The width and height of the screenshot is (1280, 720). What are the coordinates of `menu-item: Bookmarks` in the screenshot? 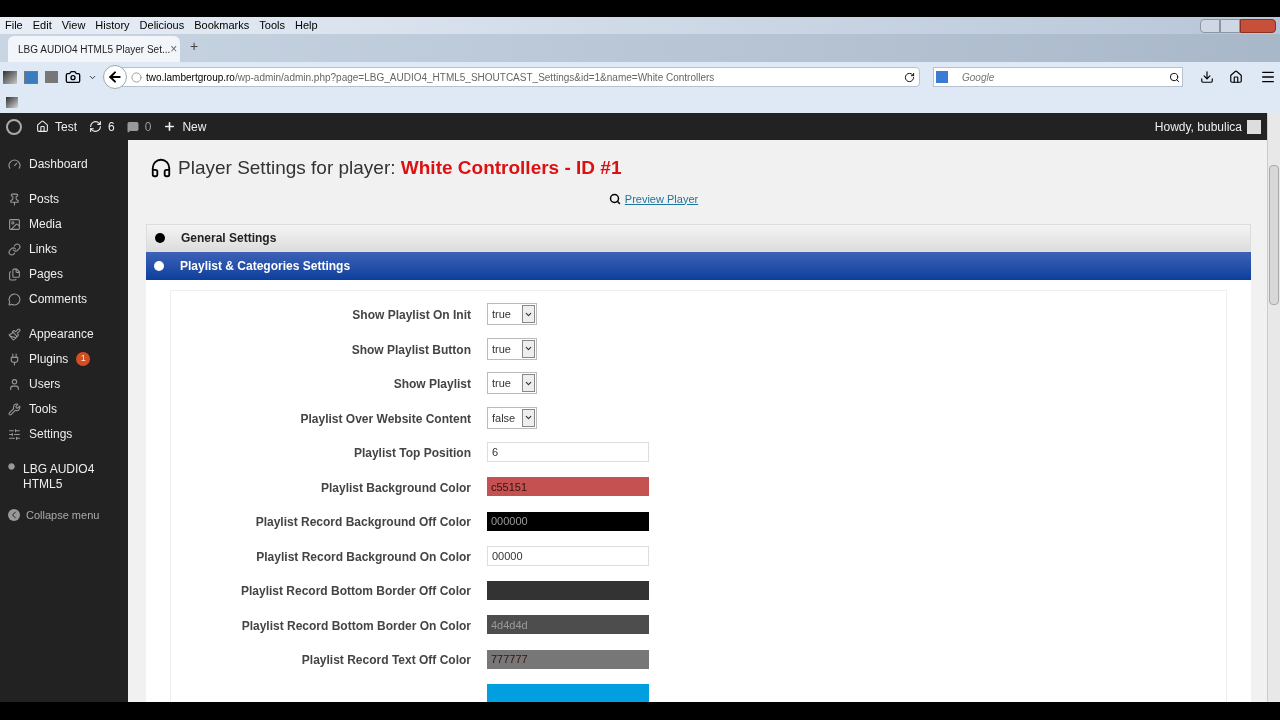 It's located at (222, 25).